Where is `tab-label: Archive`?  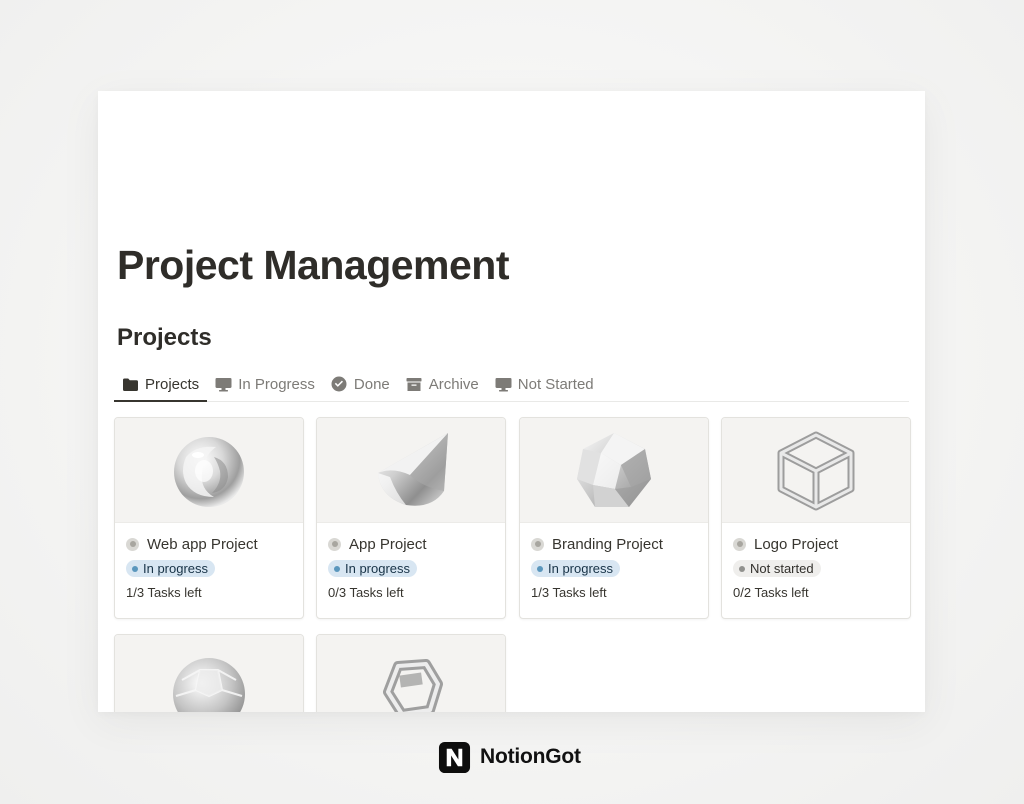 tab-label: Archive is located at coordinates (453, 384).